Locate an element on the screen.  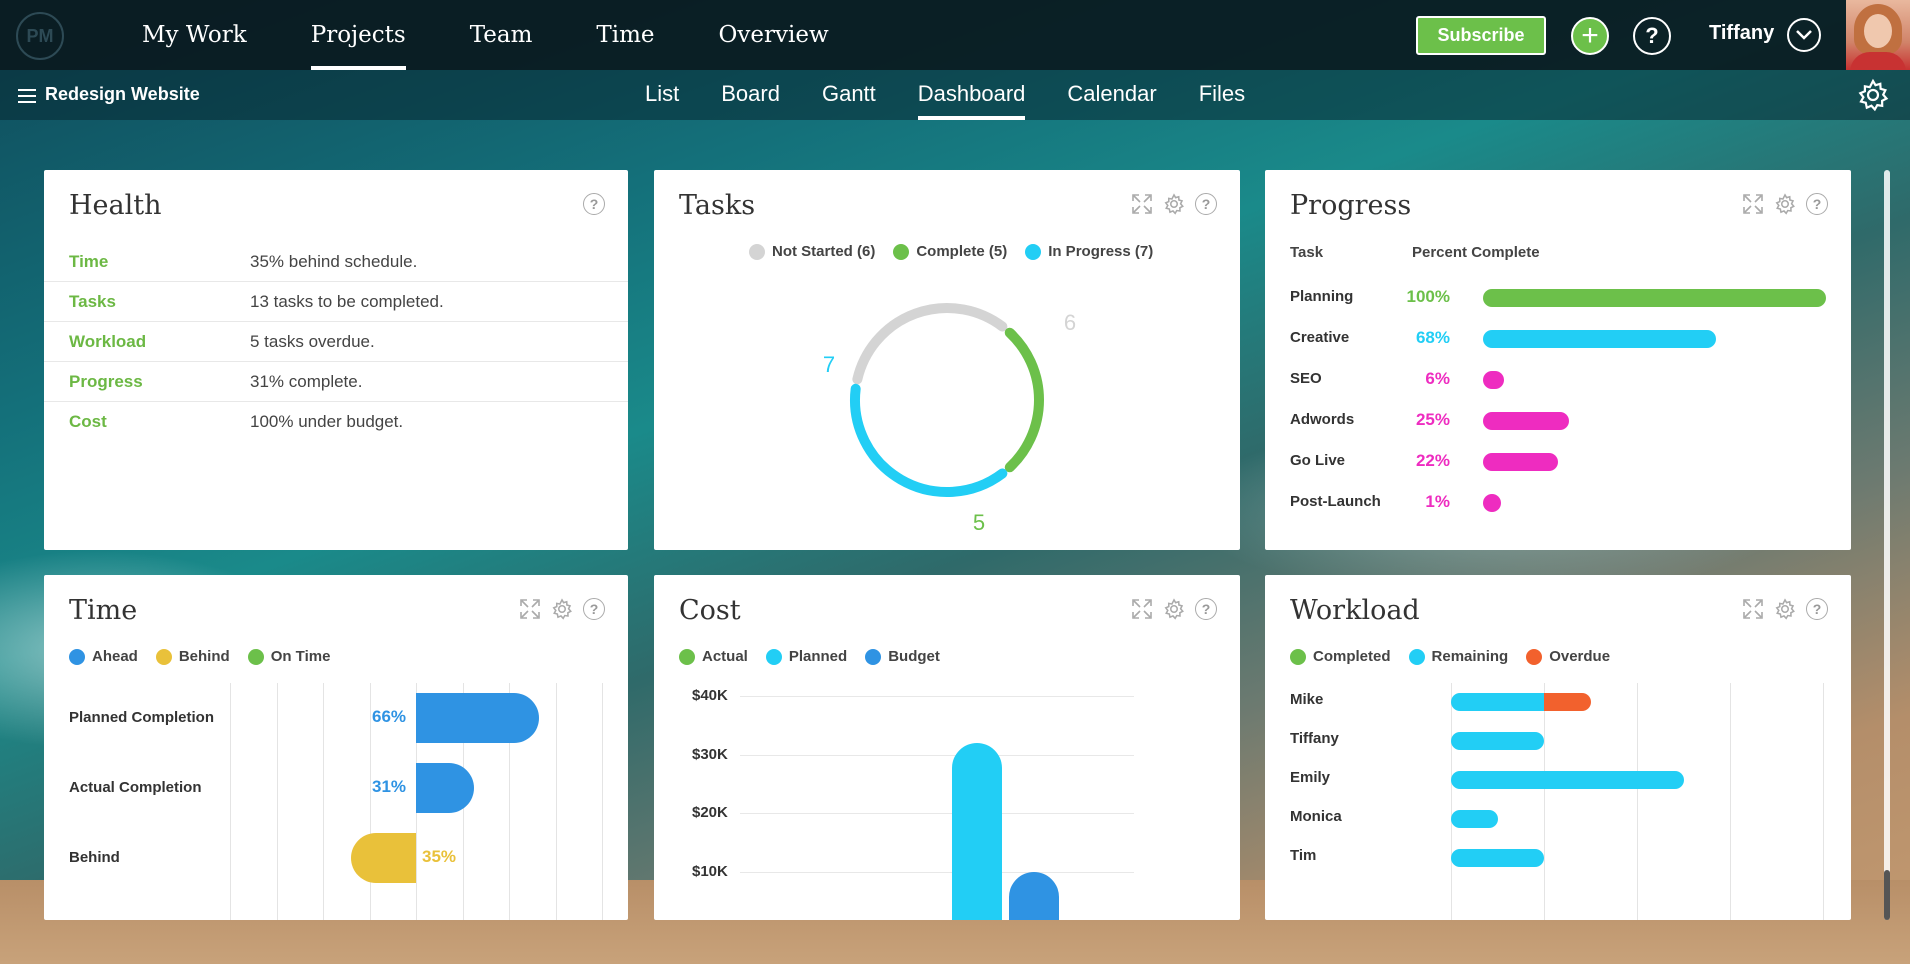
tab-calendar: Calendar is located at coordinates (1111, 95).